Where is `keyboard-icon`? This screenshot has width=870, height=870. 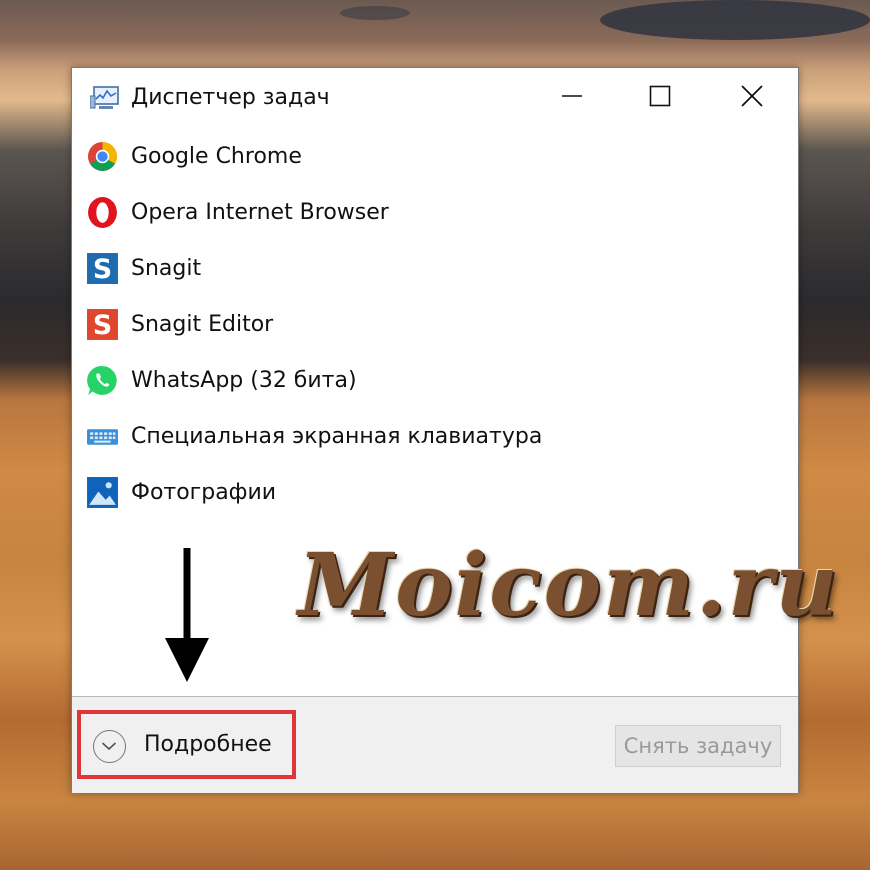 keyboard-icon is located at coordinates (102, 437).